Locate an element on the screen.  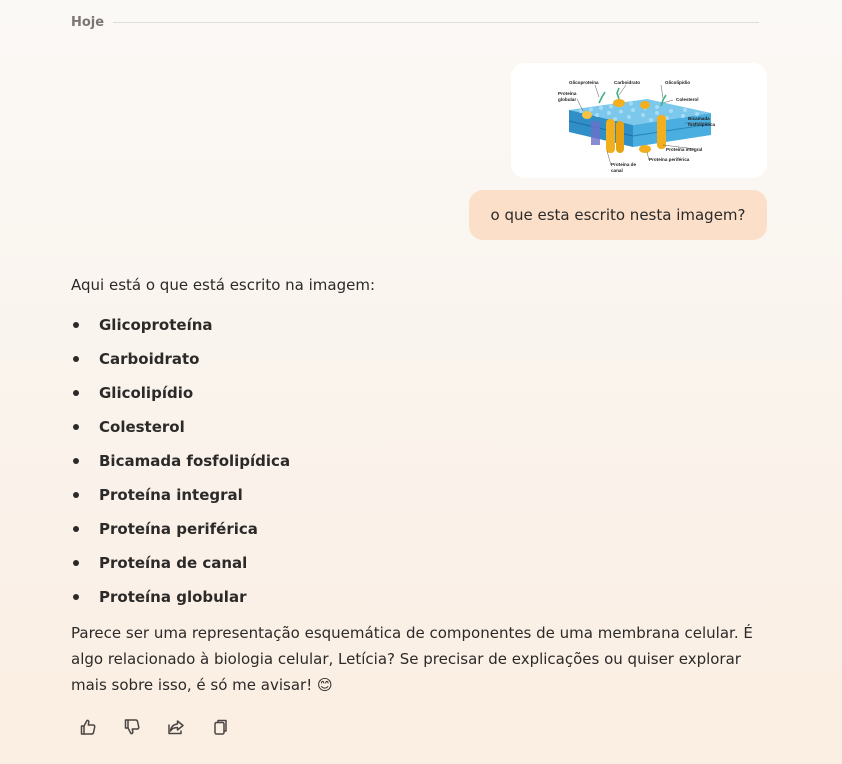
label-glicolipidio: Glicolipídio is located at coordinates (677, 82).